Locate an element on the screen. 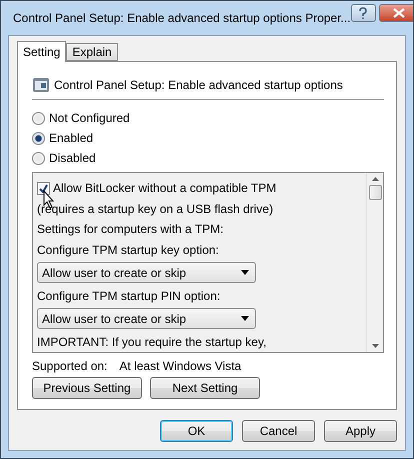 This screenshot has height=459, width=414. tab: Explain is located at coordinates (92, 52).